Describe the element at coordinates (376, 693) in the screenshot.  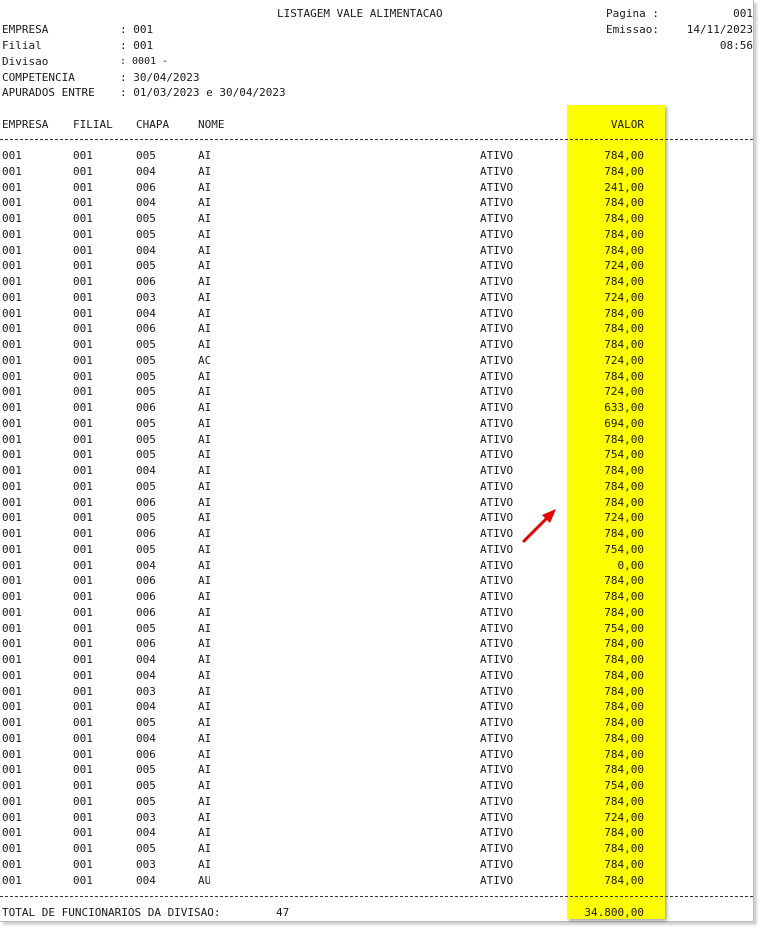
I see `table-row: 001 001 003 AI ATIVO 784,00` at that location.